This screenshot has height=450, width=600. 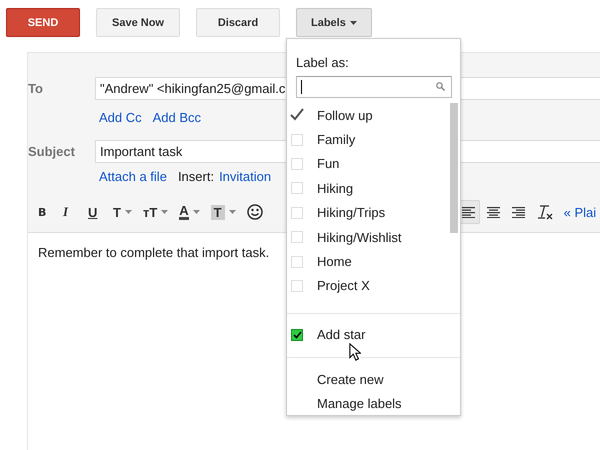 I want to click on body-text: Remember to complete that import task., so click(x=154, y=252).